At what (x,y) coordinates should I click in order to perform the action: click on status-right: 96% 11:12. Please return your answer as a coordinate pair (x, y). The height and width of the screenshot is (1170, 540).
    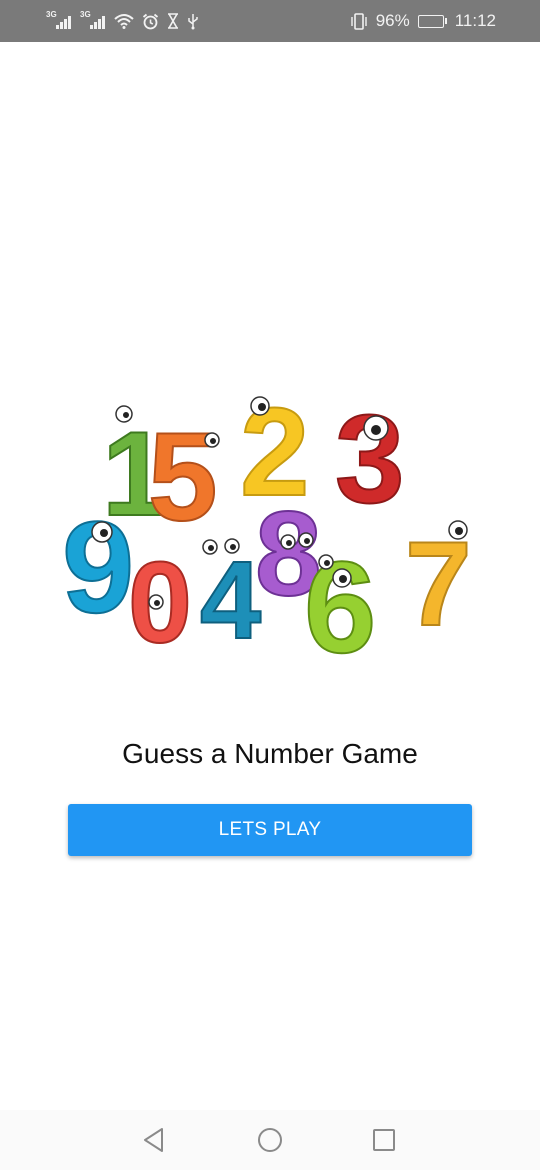
    Looking at the image, I should click on (423, 21).